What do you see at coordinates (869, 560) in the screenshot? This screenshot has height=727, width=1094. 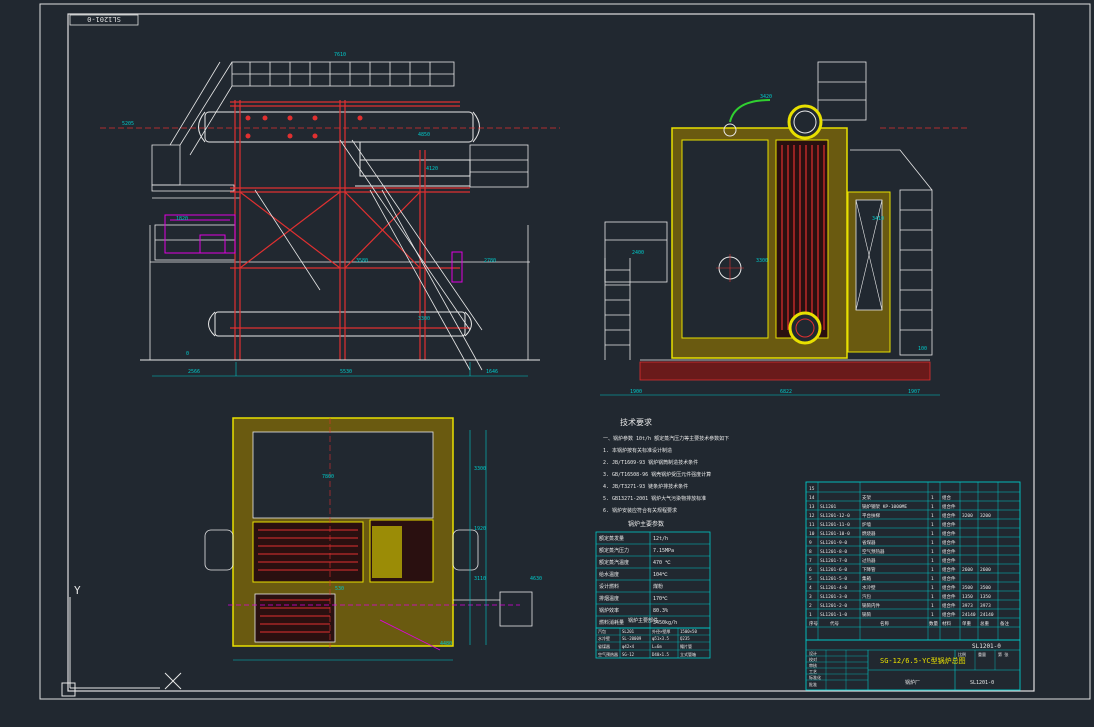 I see `bom-cell: 过热器` at bounding box center [869, 560].